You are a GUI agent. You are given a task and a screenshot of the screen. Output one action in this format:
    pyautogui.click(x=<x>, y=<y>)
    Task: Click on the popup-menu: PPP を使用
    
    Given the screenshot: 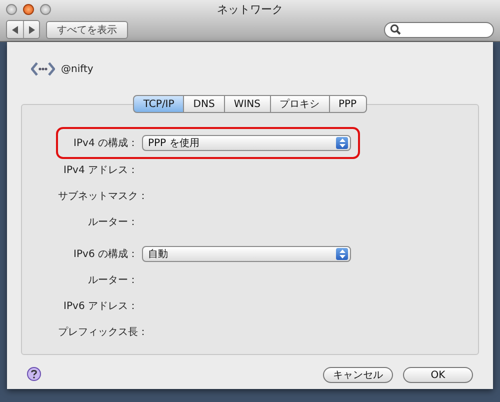 What is the action you would take?
    pyautogui.click(x=246, y=143)
    